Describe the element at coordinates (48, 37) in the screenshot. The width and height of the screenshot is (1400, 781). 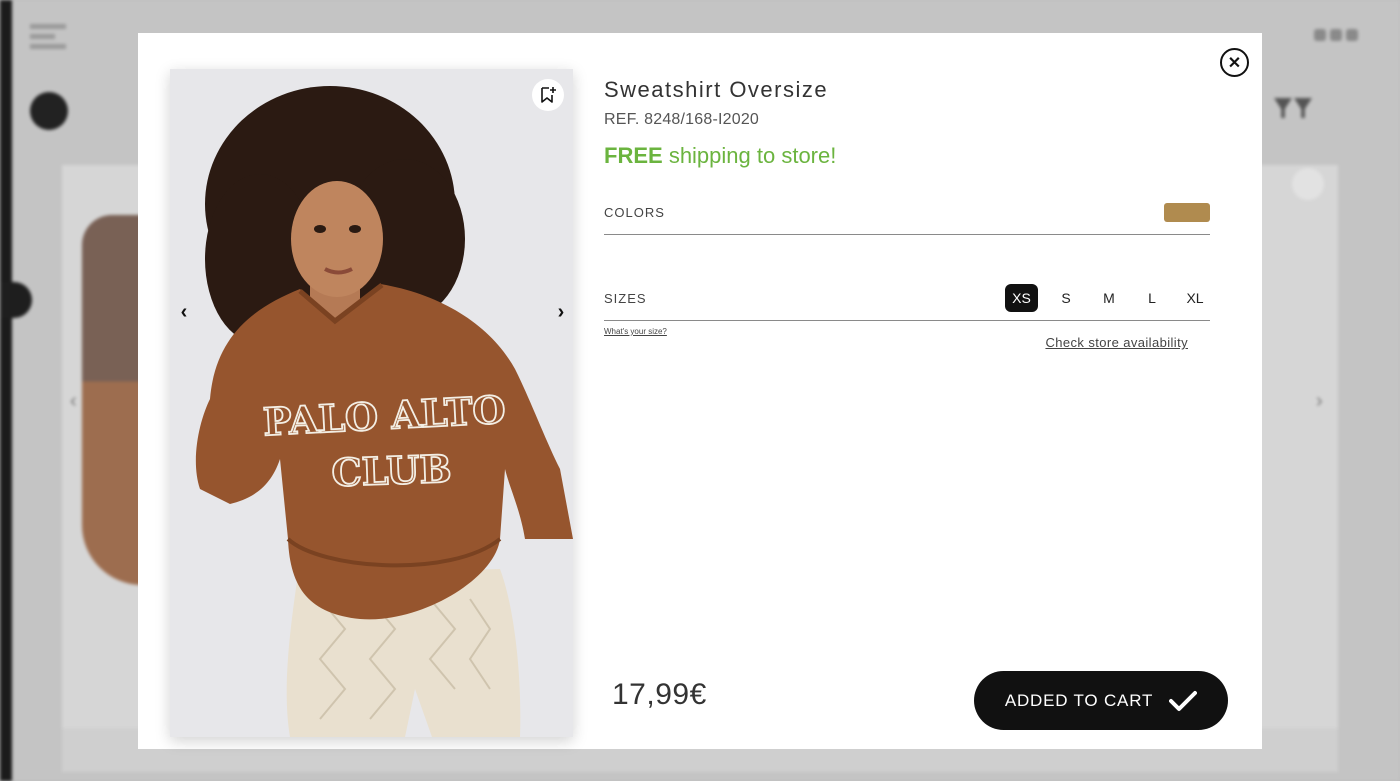
I see `background-menu-icon` at that location.